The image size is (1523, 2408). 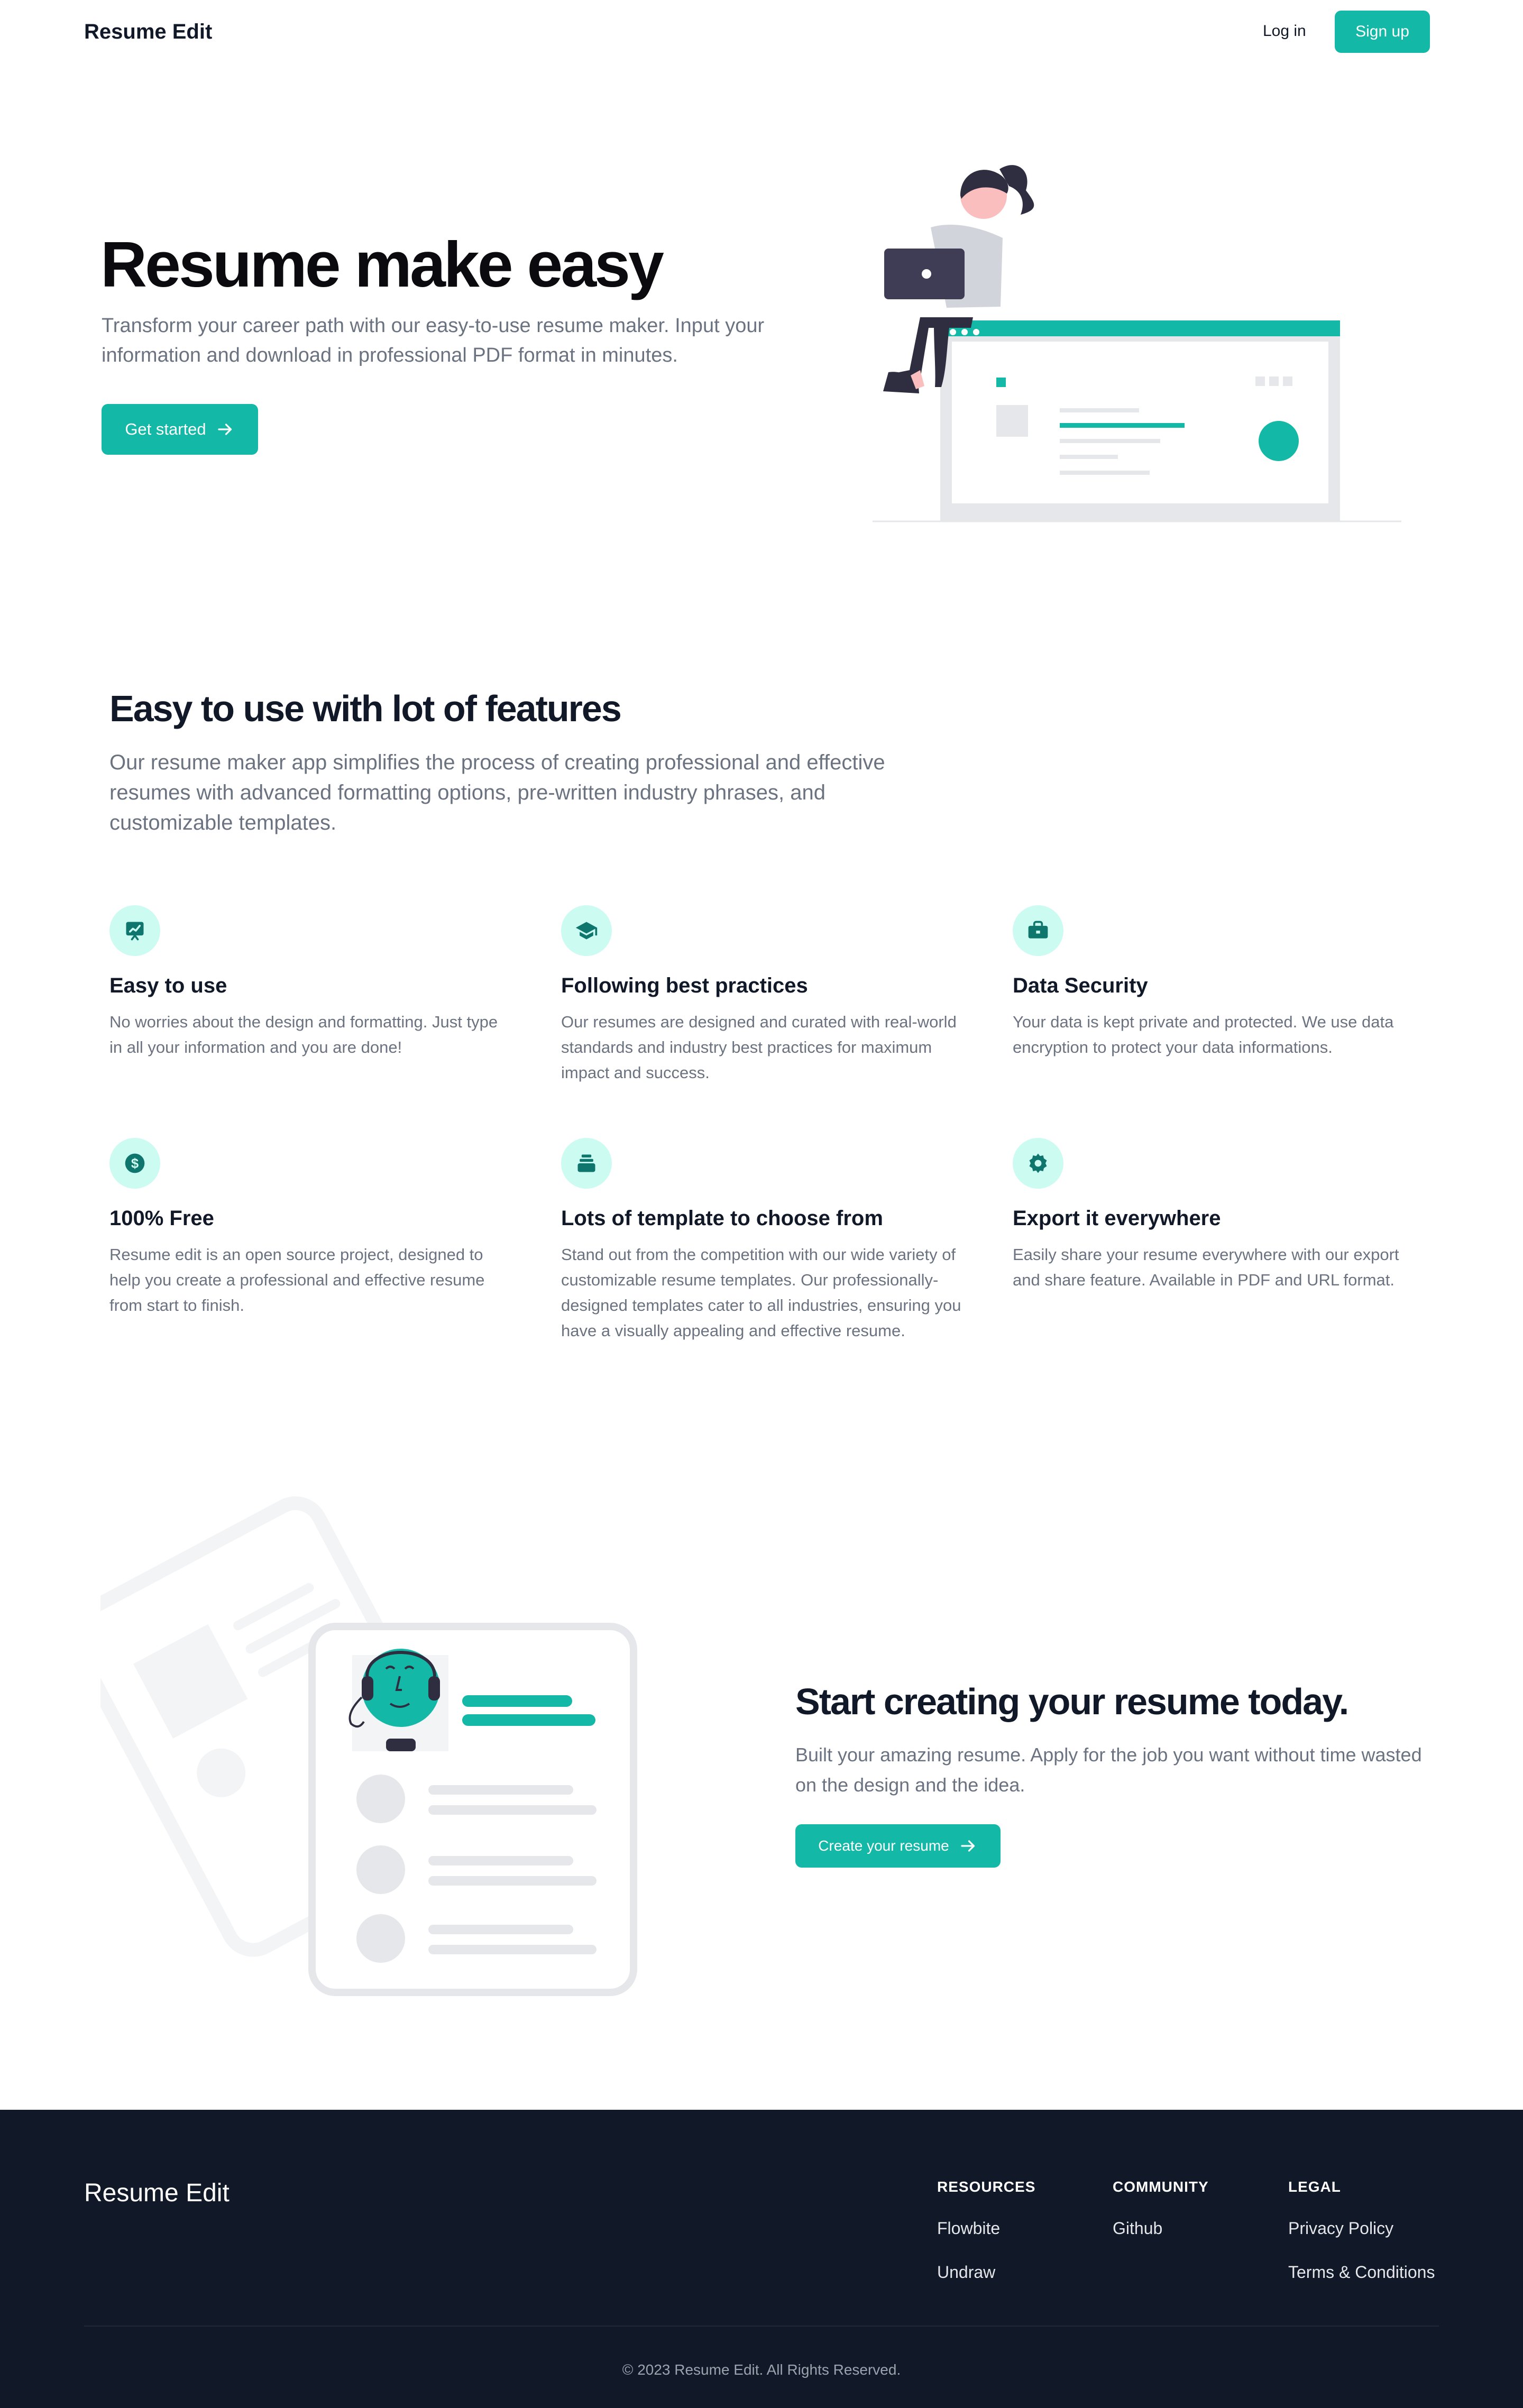 I want to click on feature-title: Following best practices, so click(x=684, y=986).